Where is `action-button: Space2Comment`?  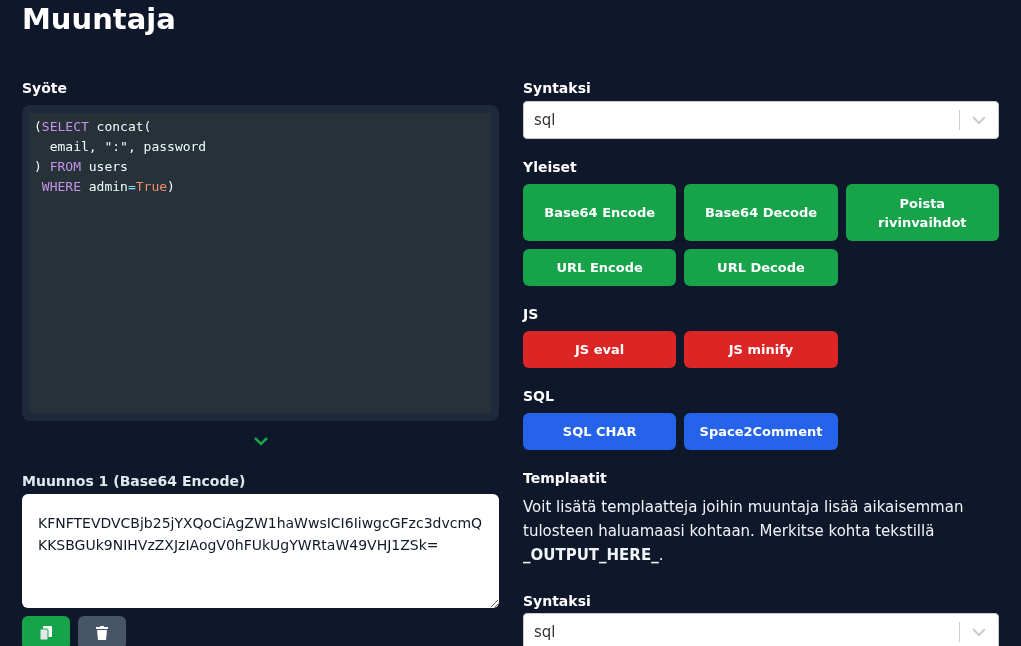 action-button: Space2Comment is located at coordinates (761, 431).